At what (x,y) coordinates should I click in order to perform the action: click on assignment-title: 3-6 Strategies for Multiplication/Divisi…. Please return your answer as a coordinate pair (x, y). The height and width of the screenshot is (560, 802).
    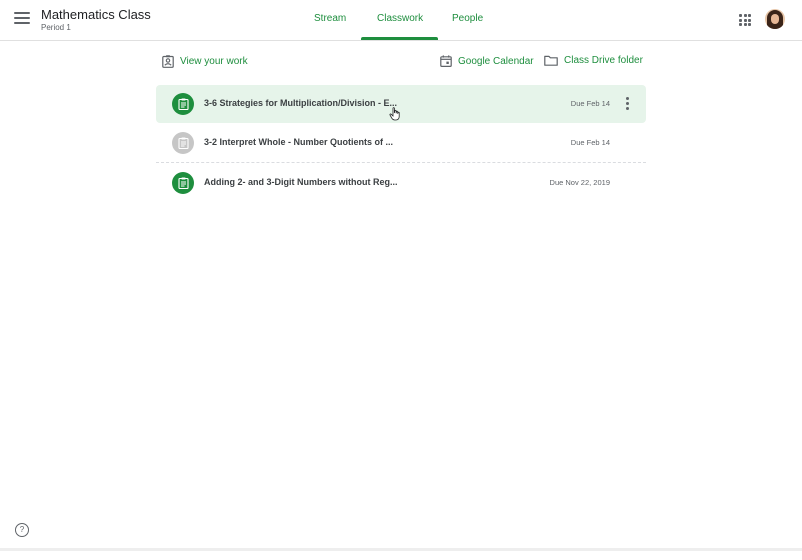
    Looking at the image, I should click on (300, 103).